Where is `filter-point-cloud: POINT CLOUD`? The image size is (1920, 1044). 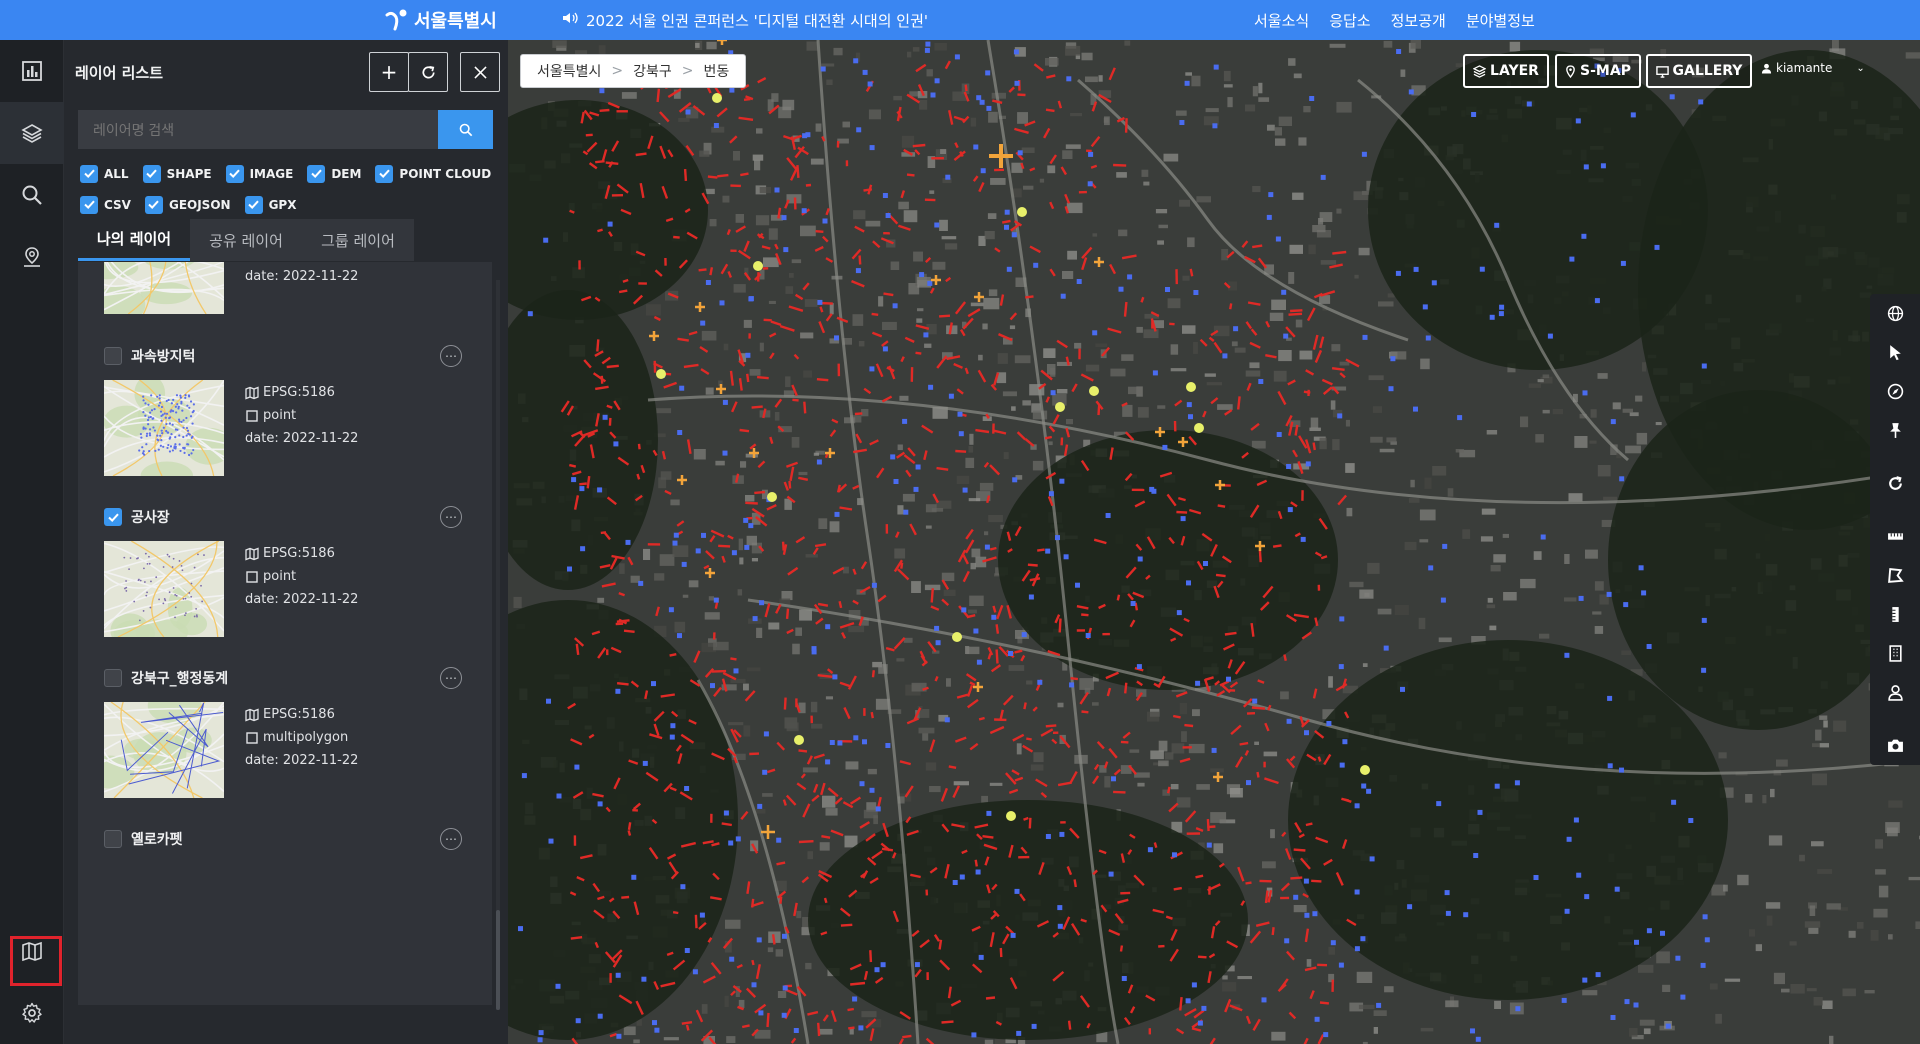
filter-point-cloud: POINT CLOUD is located at coordinates (433, 173).